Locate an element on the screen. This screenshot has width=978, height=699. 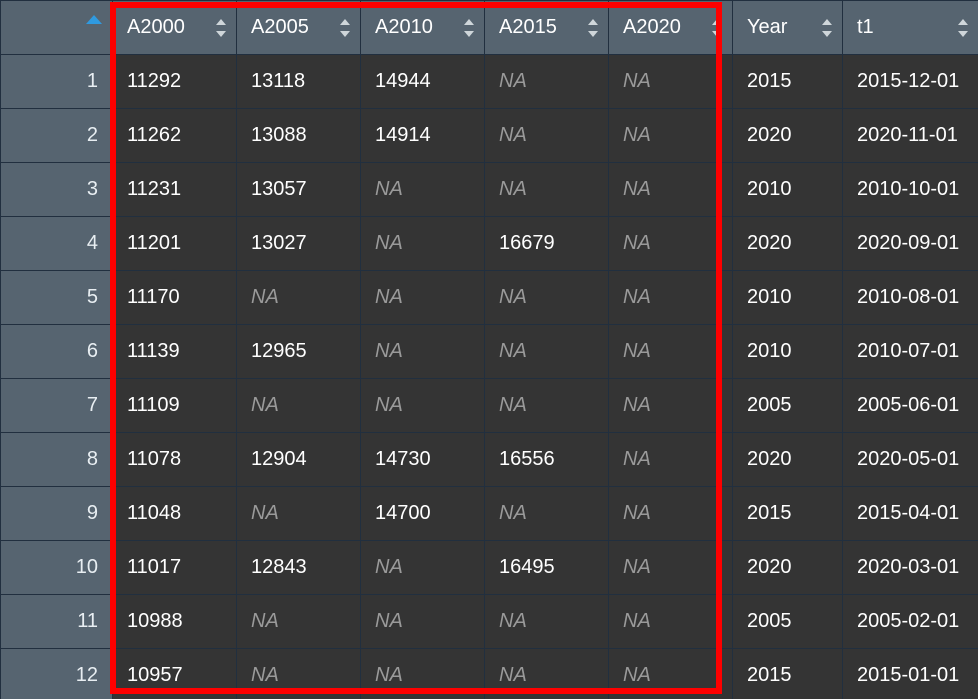
cell-a2005: 13118 is located at coordinates (298, 81).